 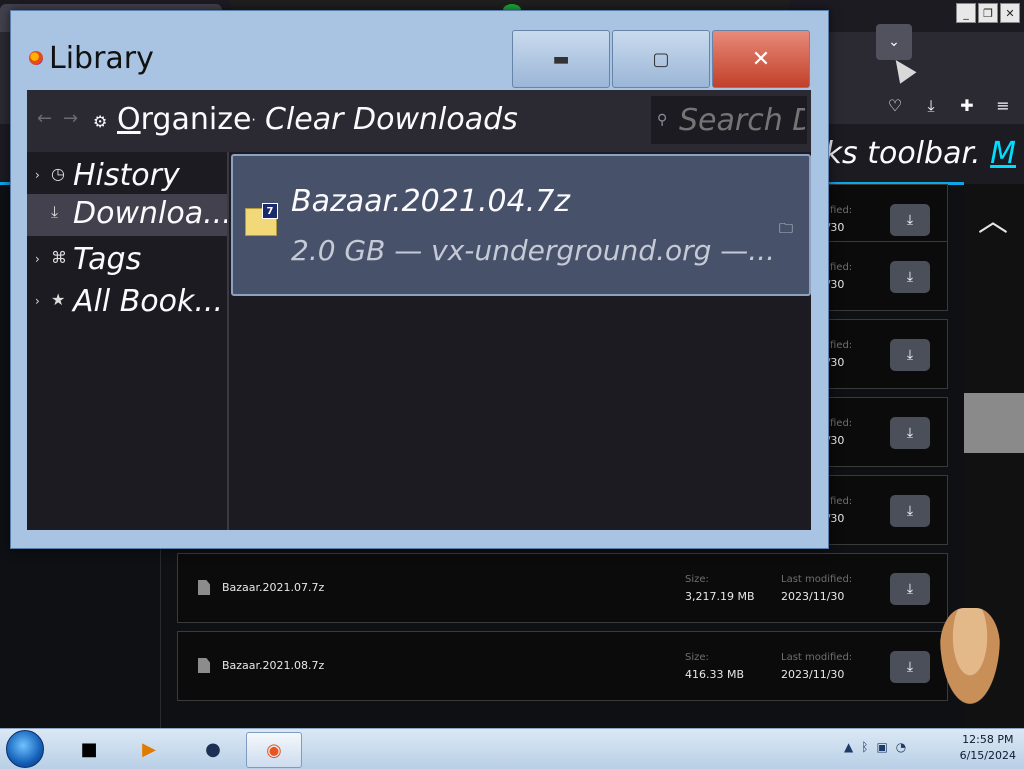 What do you see at coordinates (786, 230) in the screenshot?
I see `folder-icon: 🗀` at bounding box center [786, 230].